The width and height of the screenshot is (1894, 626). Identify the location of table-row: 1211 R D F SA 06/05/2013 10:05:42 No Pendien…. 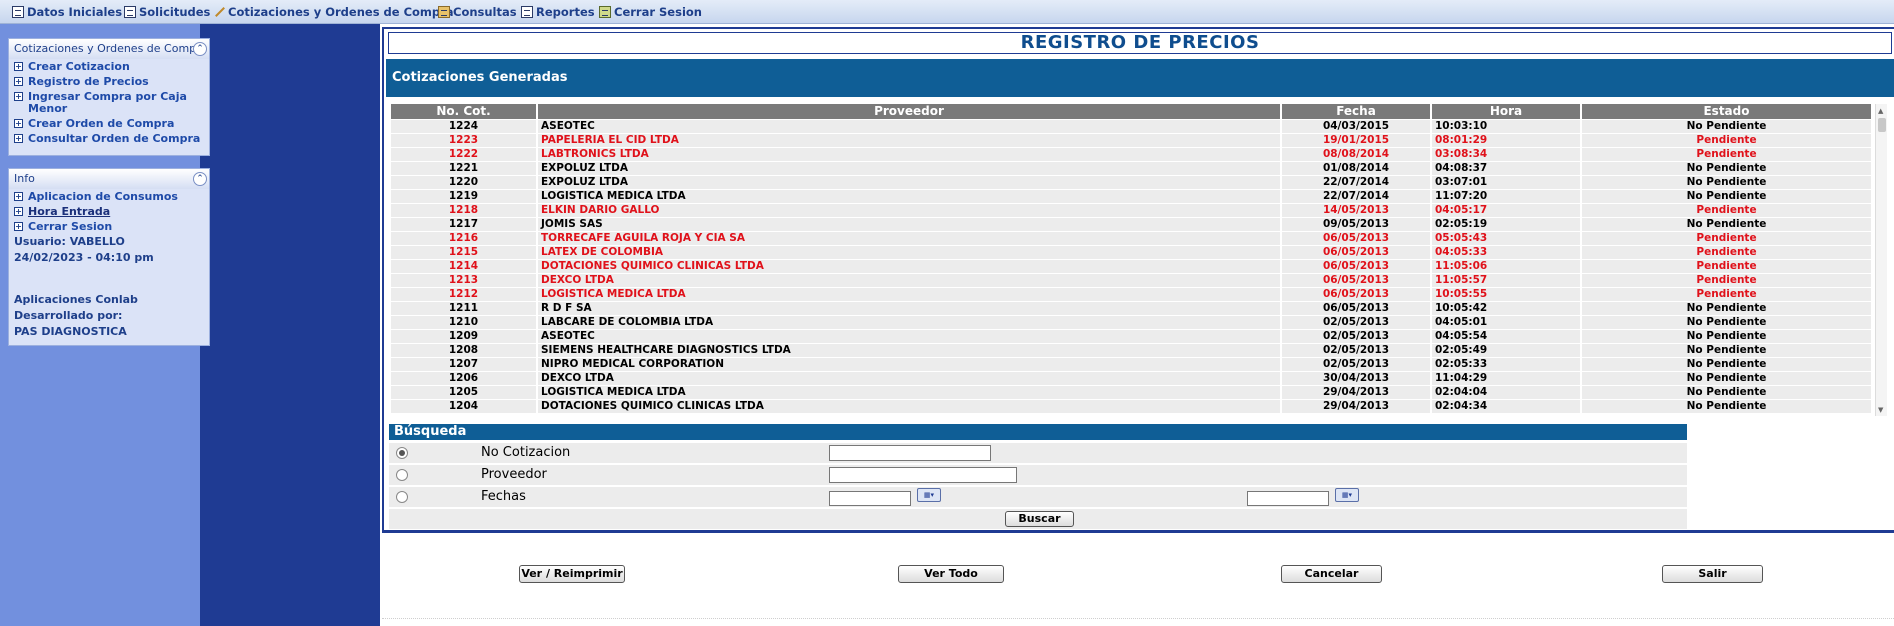
(1131, 309).